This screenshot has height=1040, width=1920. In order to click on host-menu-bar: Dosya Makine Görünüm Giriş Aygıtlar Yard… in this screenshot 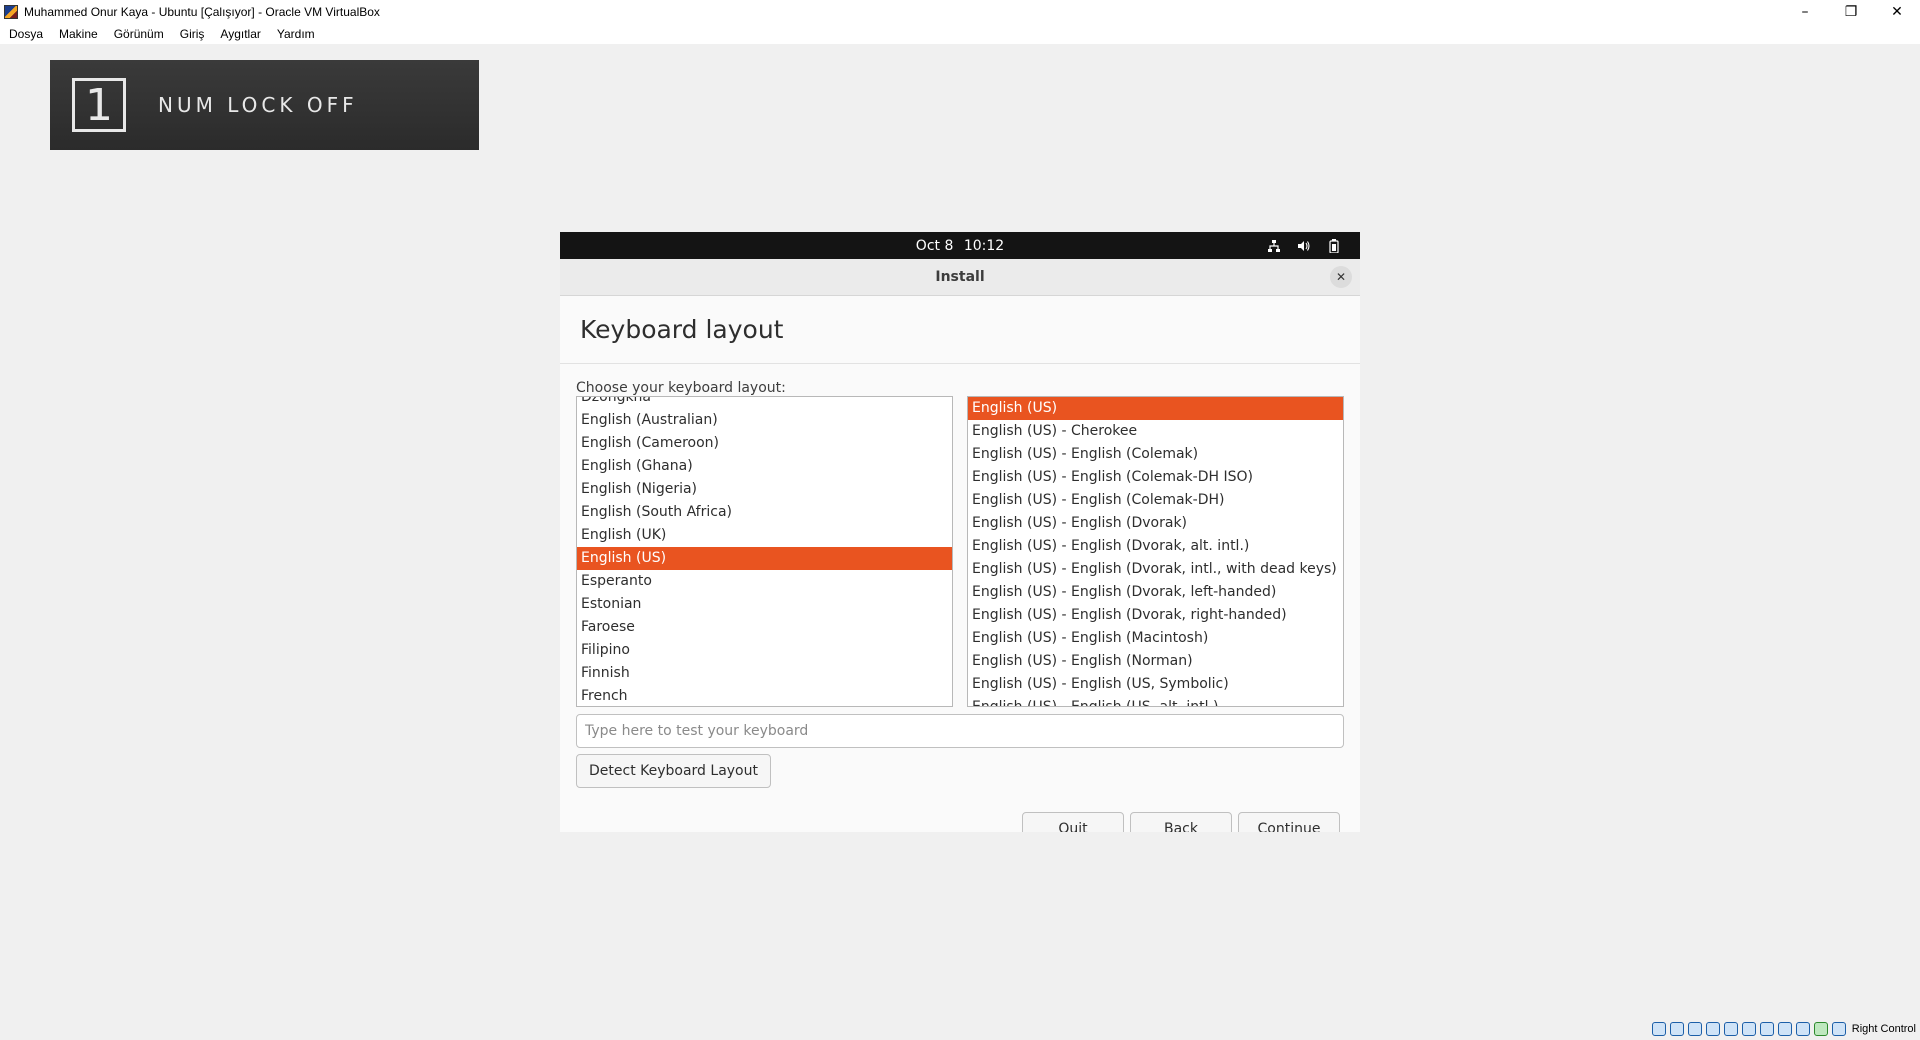, I will do `click(960, 34)`.